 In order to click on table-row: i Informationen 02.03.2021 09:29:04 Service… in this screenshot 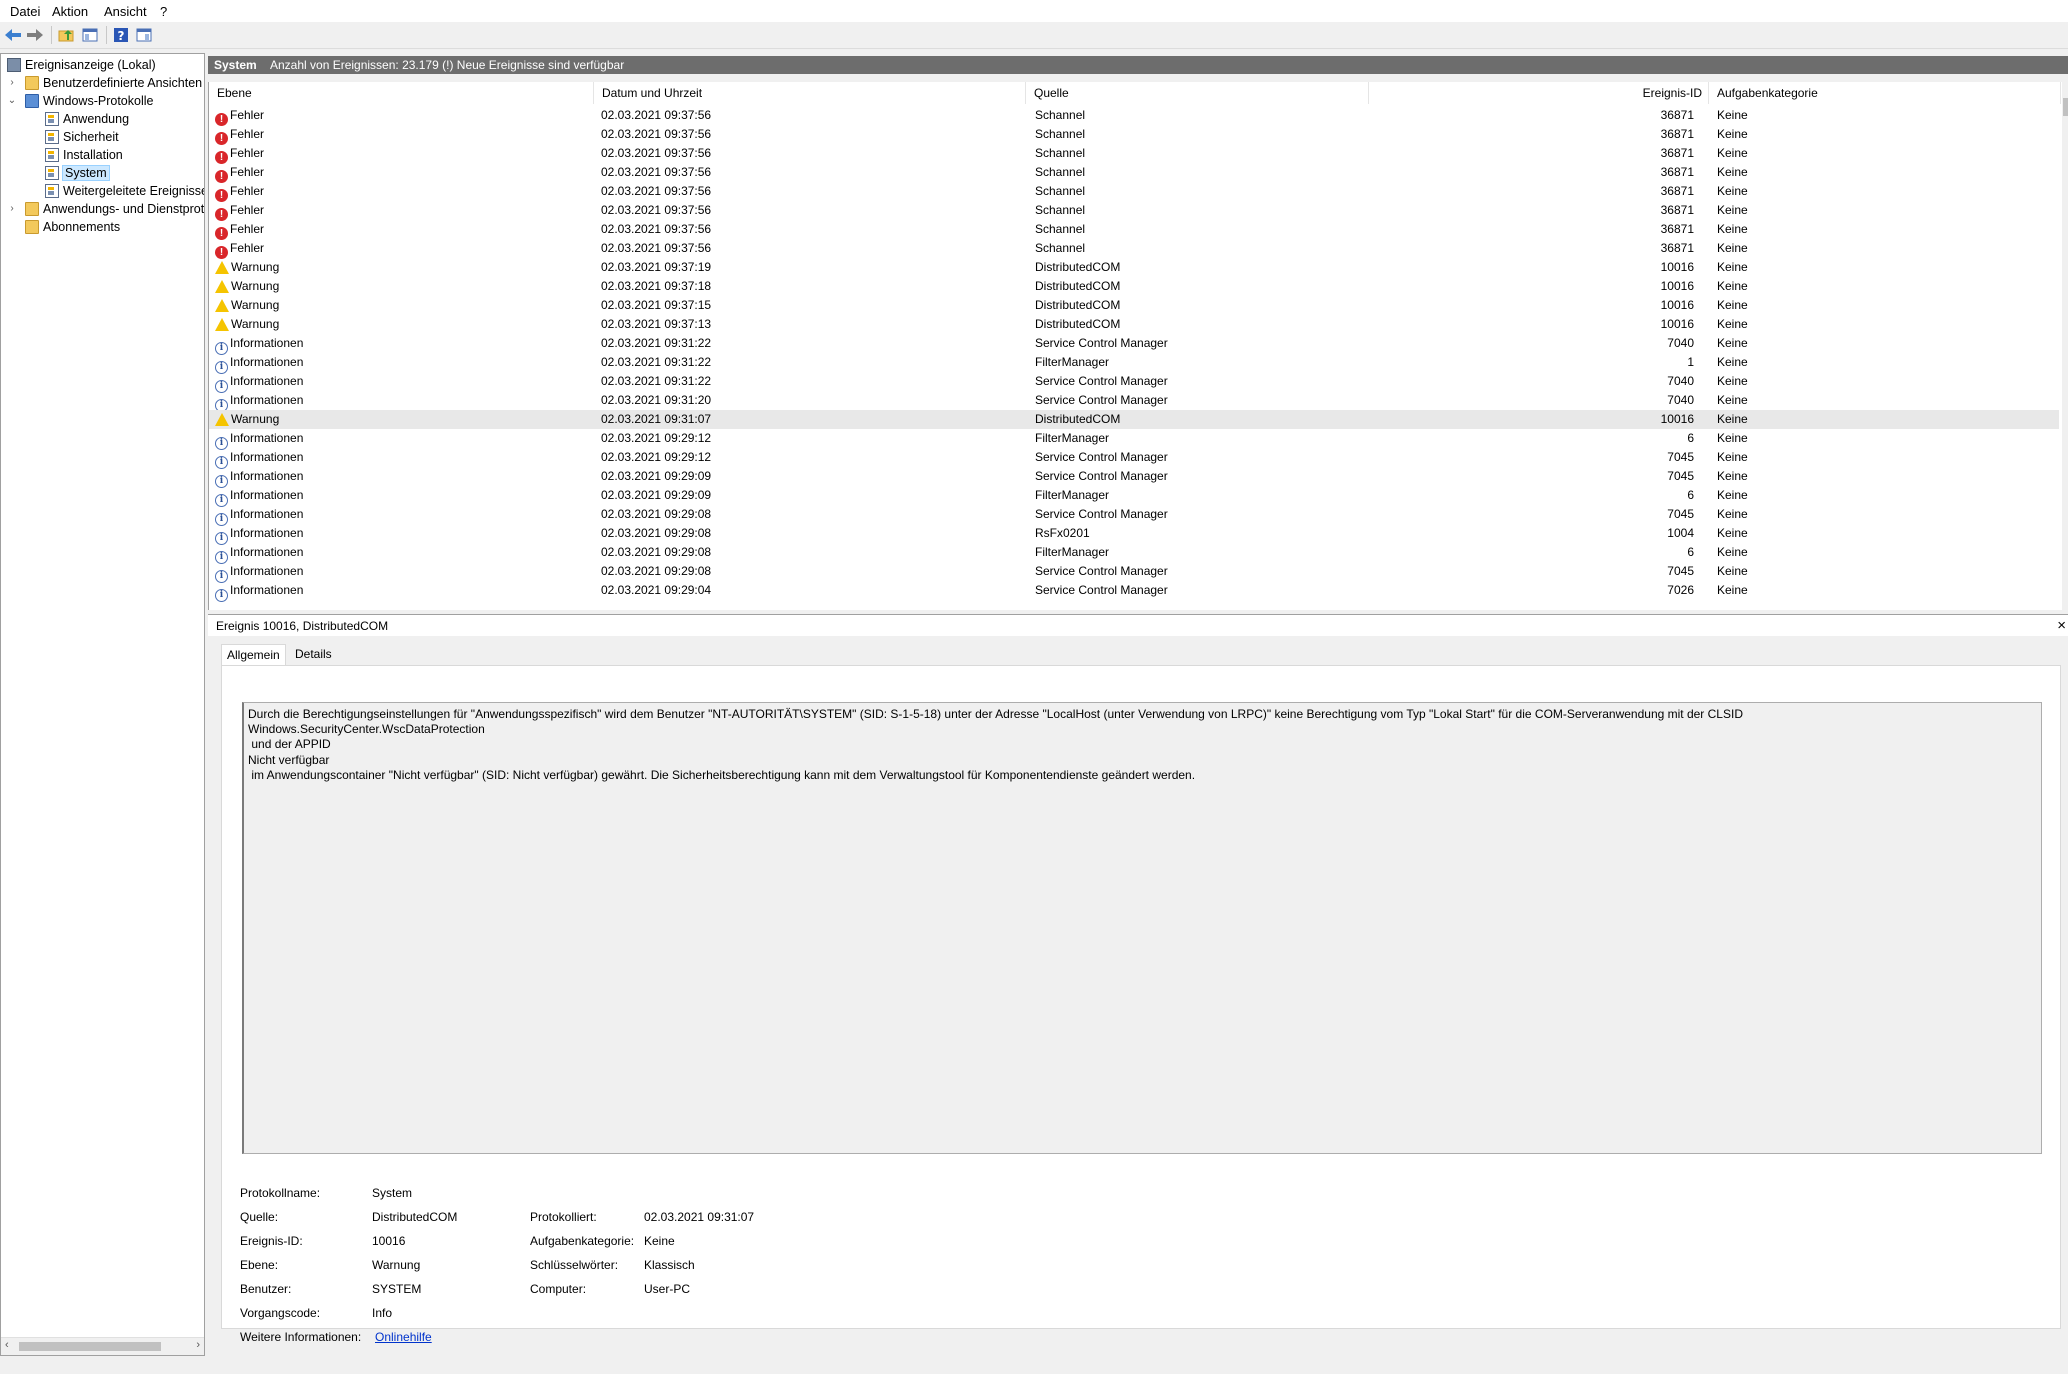, I will do `click(1134, 591)`.